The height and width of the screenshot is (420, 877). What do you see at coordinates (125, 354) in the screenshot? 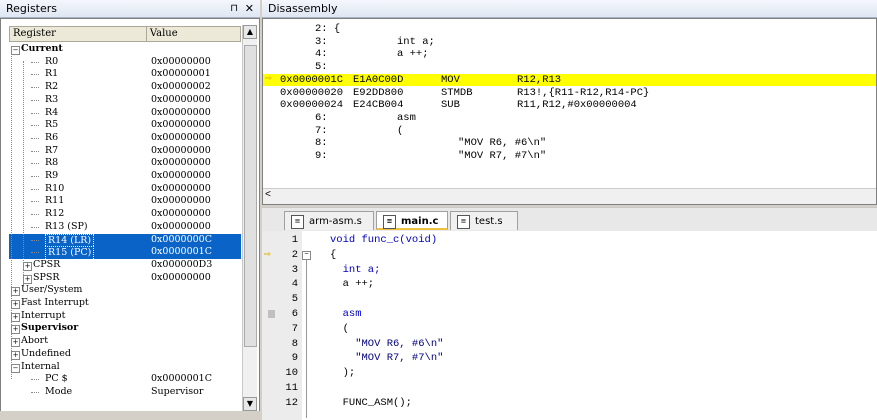
I see `register-row: + Undefined` at bounding box center [125, 354].